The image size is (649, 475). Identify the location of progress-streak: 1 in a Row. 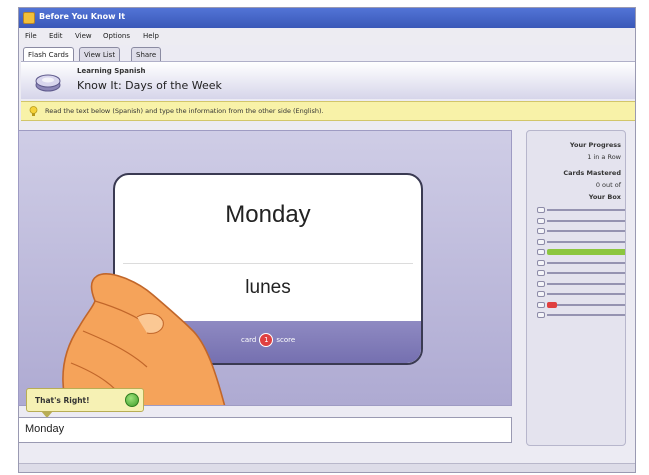
(604, 157).